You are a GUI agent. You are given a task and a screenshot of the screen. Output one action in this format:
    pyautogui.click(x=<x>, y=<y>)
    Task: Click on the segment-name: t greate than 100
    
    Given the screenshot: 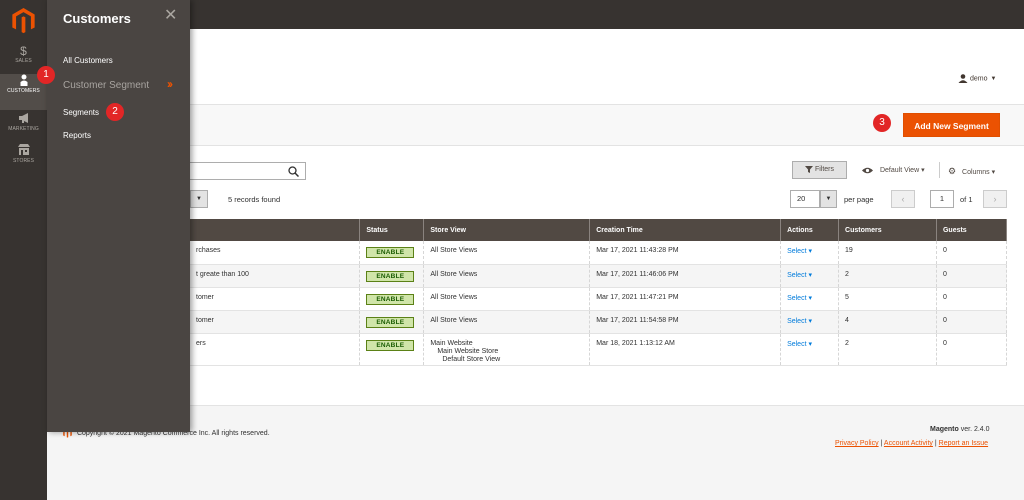 What is the action you would take?
    pyautogui.click(x=275, y=276)
    